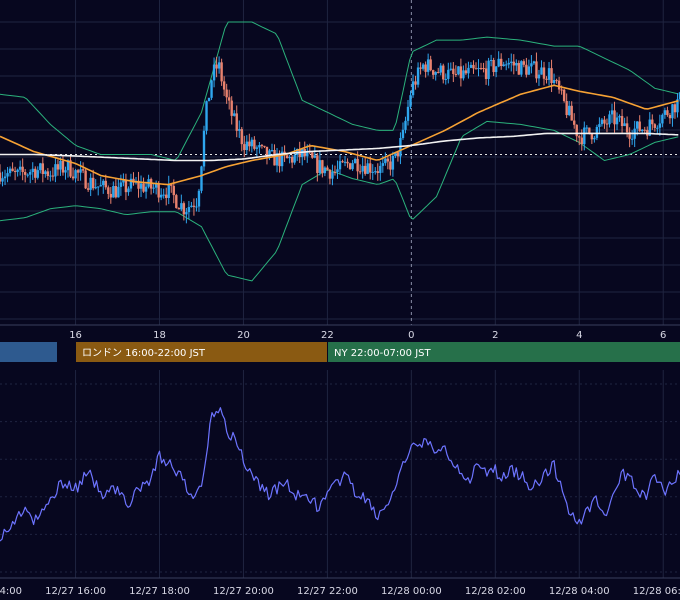  I want to click on session-bar: ロンドン 16:00-22:00 JST NY 22:00-07:00 JST, so click(340, 352).